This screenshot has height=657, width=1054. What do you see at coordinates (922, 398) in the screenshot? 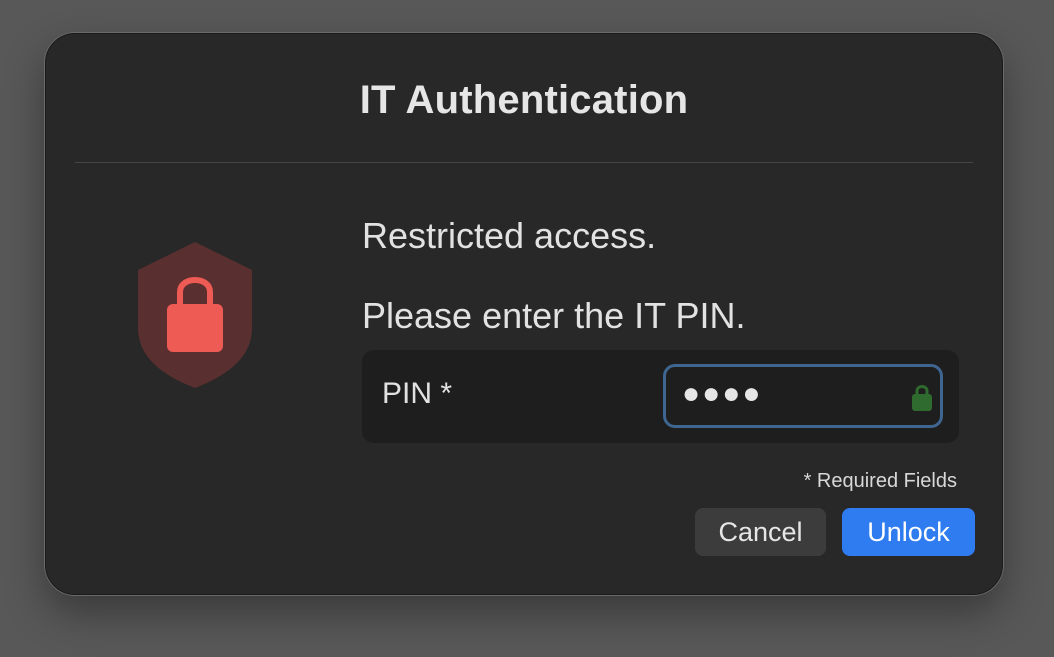
I see `lock-icon` at bounding box center [922, 398].